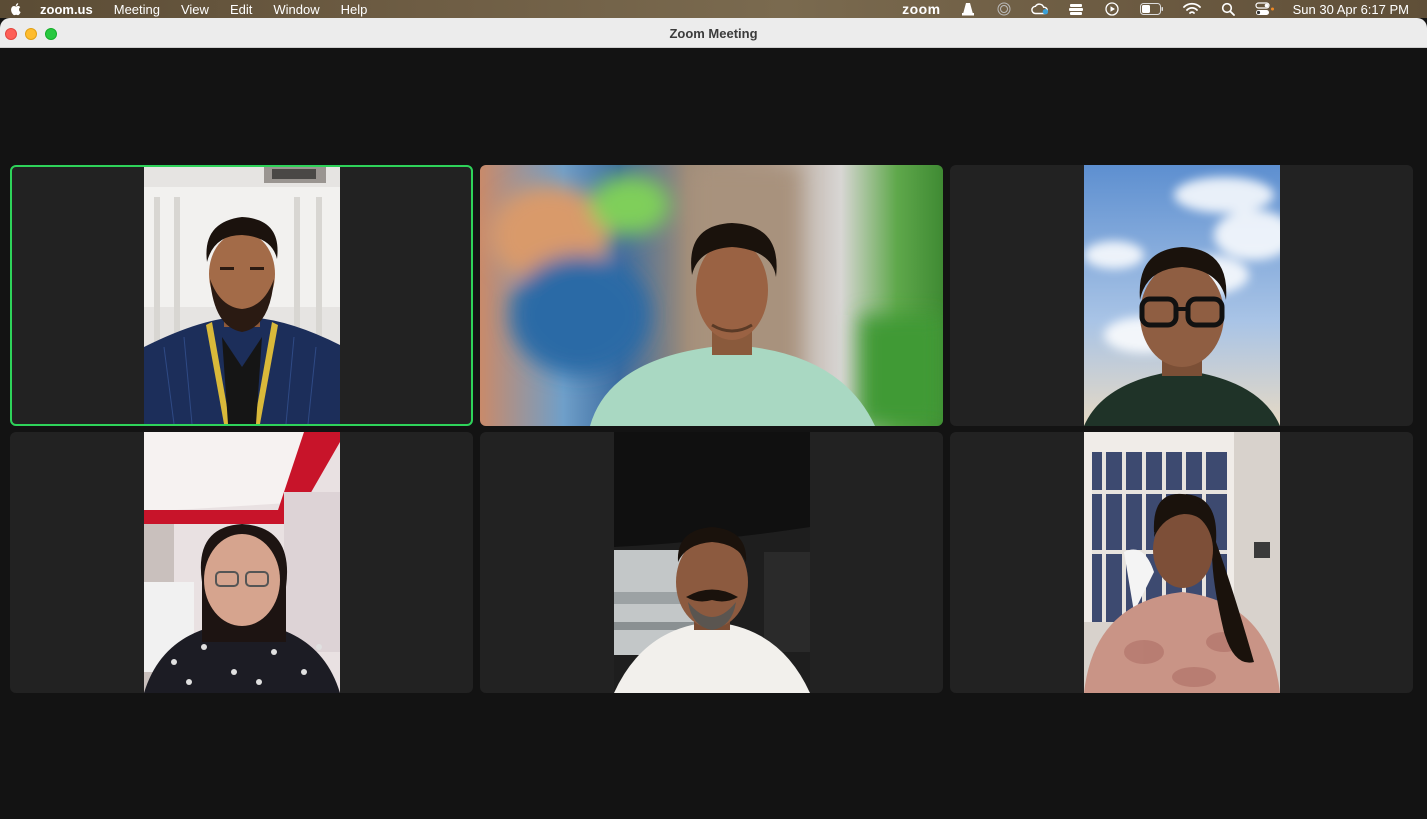 Image resolution: width=1427 pixels, height=819 pixels. I want to click on menu-edit: Edit, so click(241, 9).